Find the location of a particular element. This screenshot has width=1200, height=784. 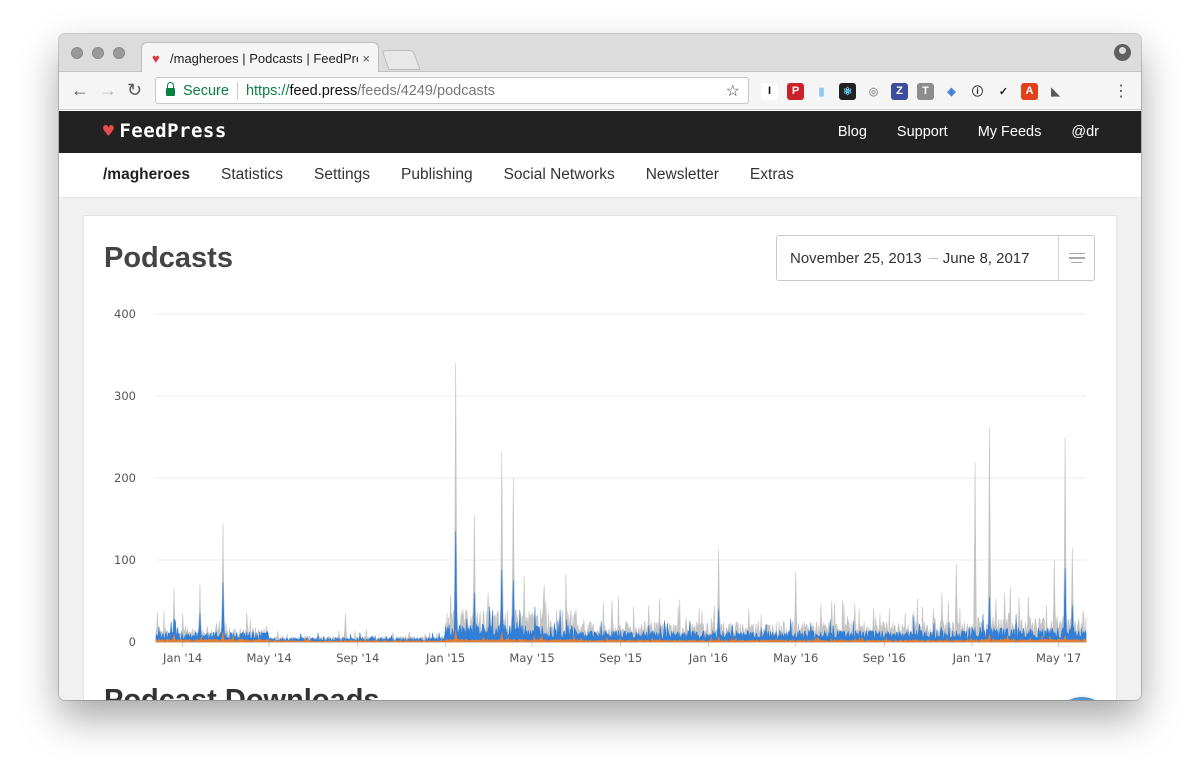

close-window-button is located at coordinates (77, 53).